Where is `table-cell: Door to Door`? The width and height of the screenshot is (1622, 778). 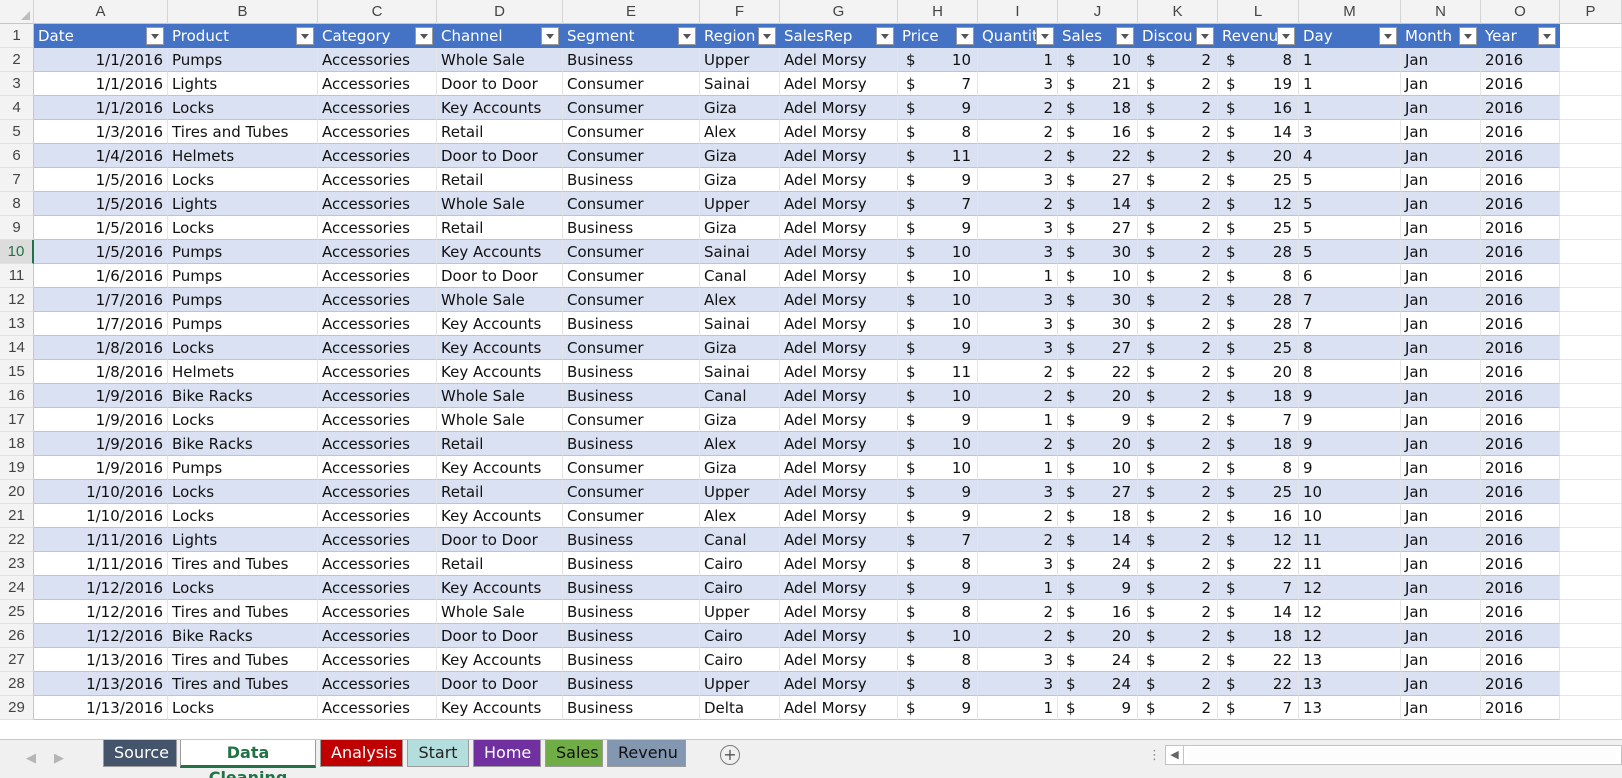
table-cell: Door to Door is located at coordinates (500, 84).